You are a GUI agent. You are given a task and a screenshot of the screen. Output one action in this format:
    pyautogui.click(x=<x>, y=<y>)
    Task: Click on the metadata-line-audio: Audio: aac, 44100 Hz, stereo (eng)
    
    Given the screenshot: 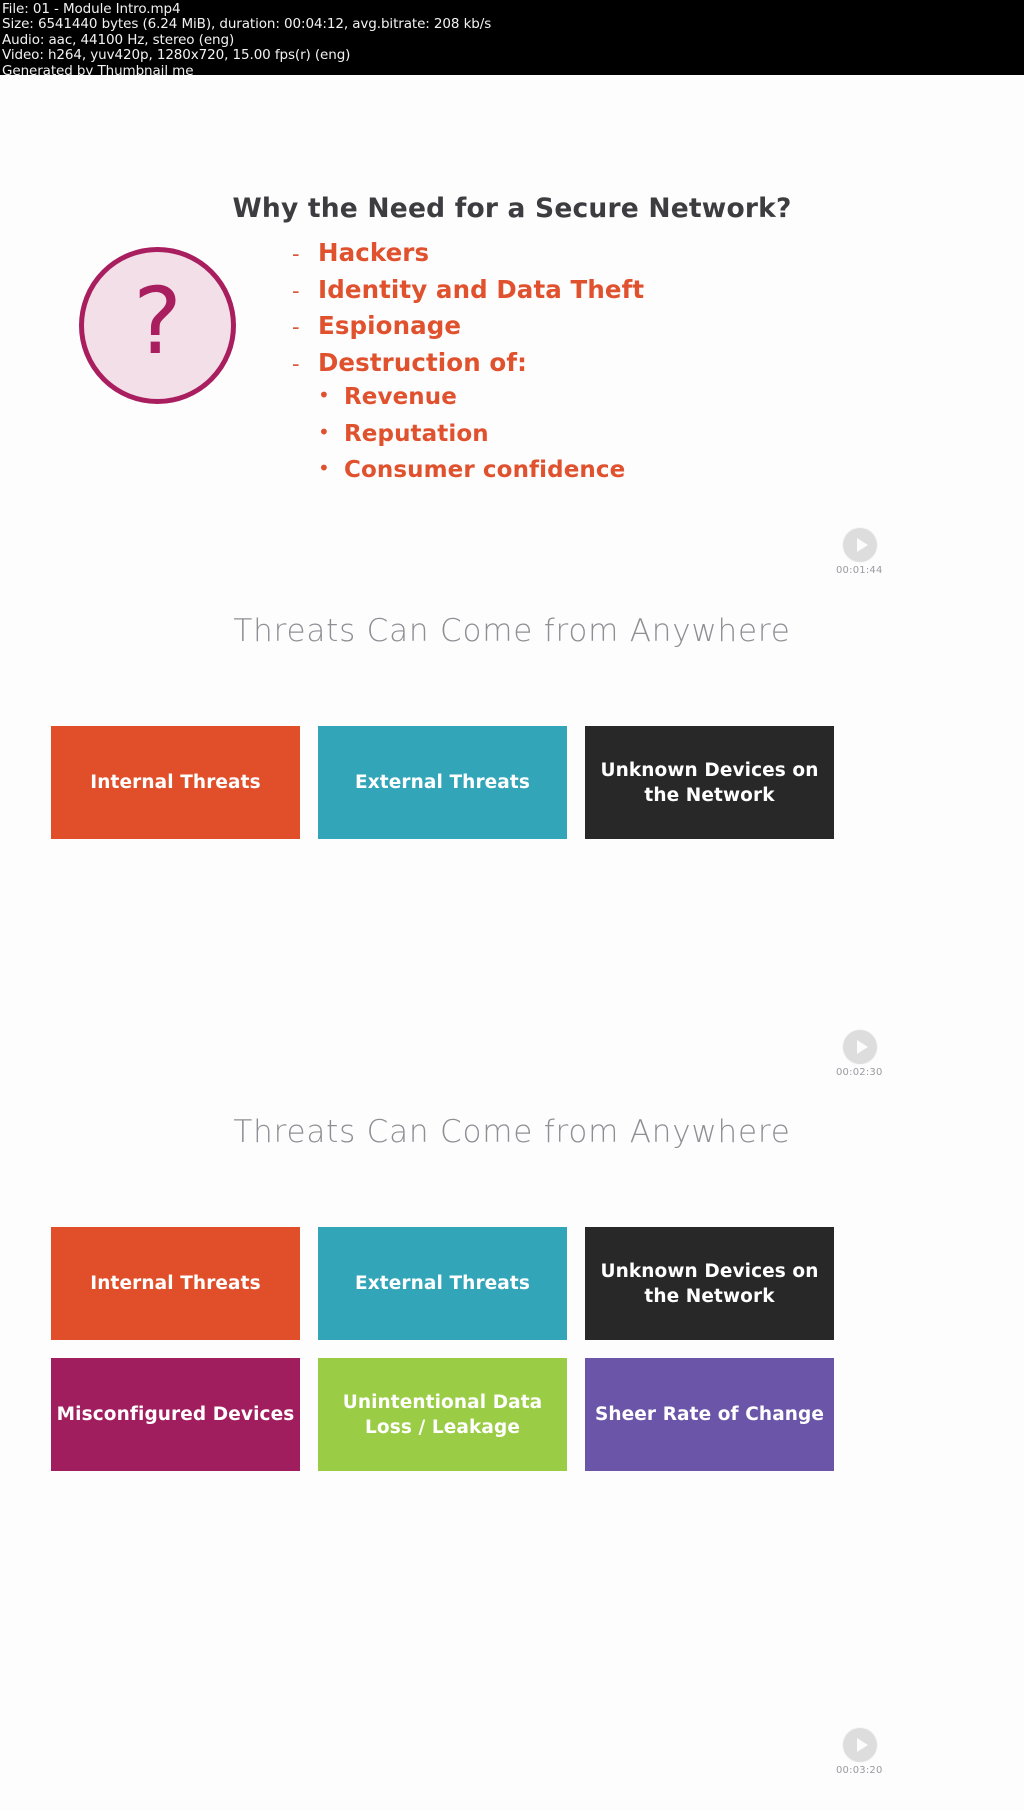 What is the action you would take?
    pyautogui.click(x=118, y=39)
    